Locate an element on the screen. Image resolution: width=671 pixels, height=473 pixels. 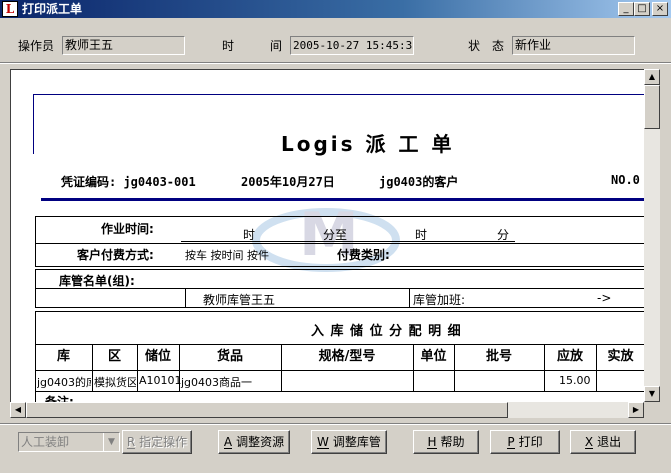
footer-separator is located at coordinates (335, 424).